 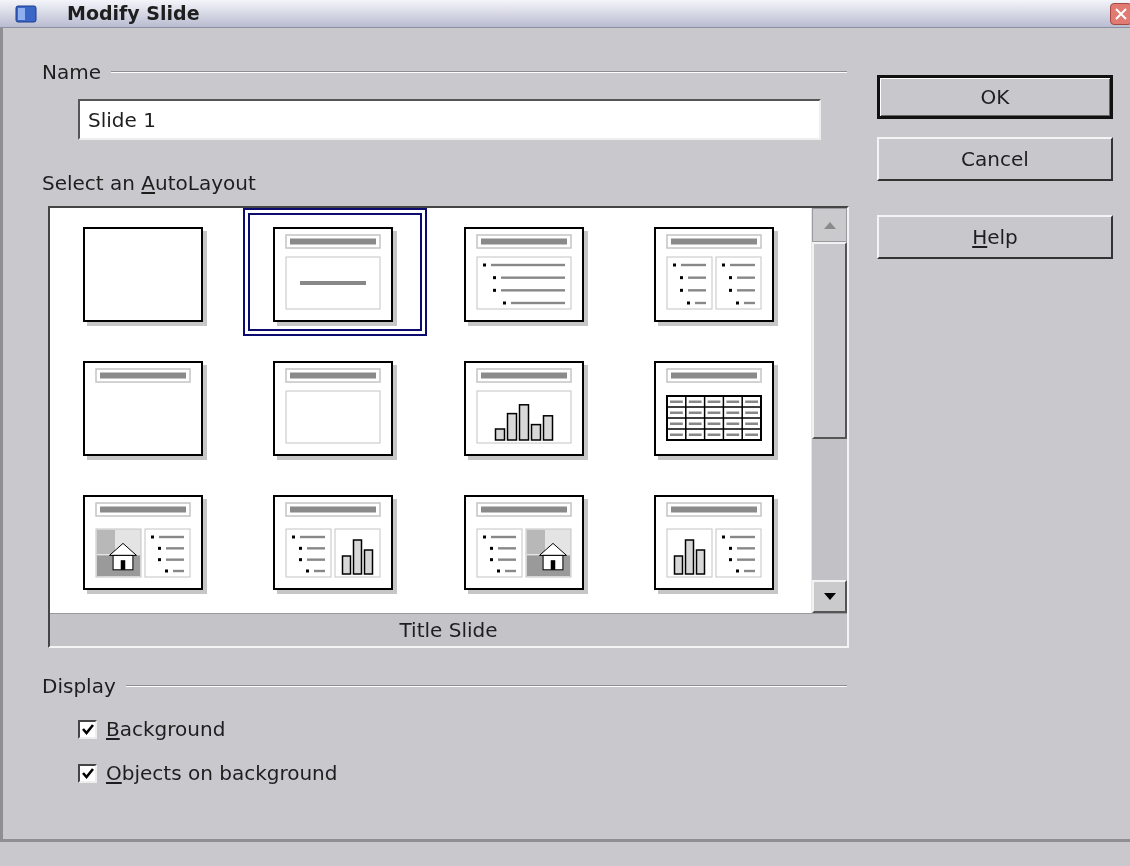 I want to click on down-arrow-icon, so click(x=829, y=596).